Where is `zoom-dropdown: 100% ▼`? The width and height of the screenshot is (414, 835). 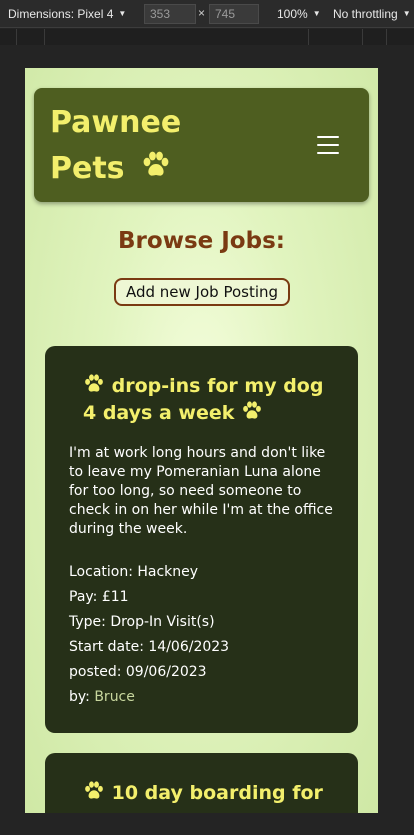 zoom-dropdown: 100% ▼ is located at coordinates (299, 14).